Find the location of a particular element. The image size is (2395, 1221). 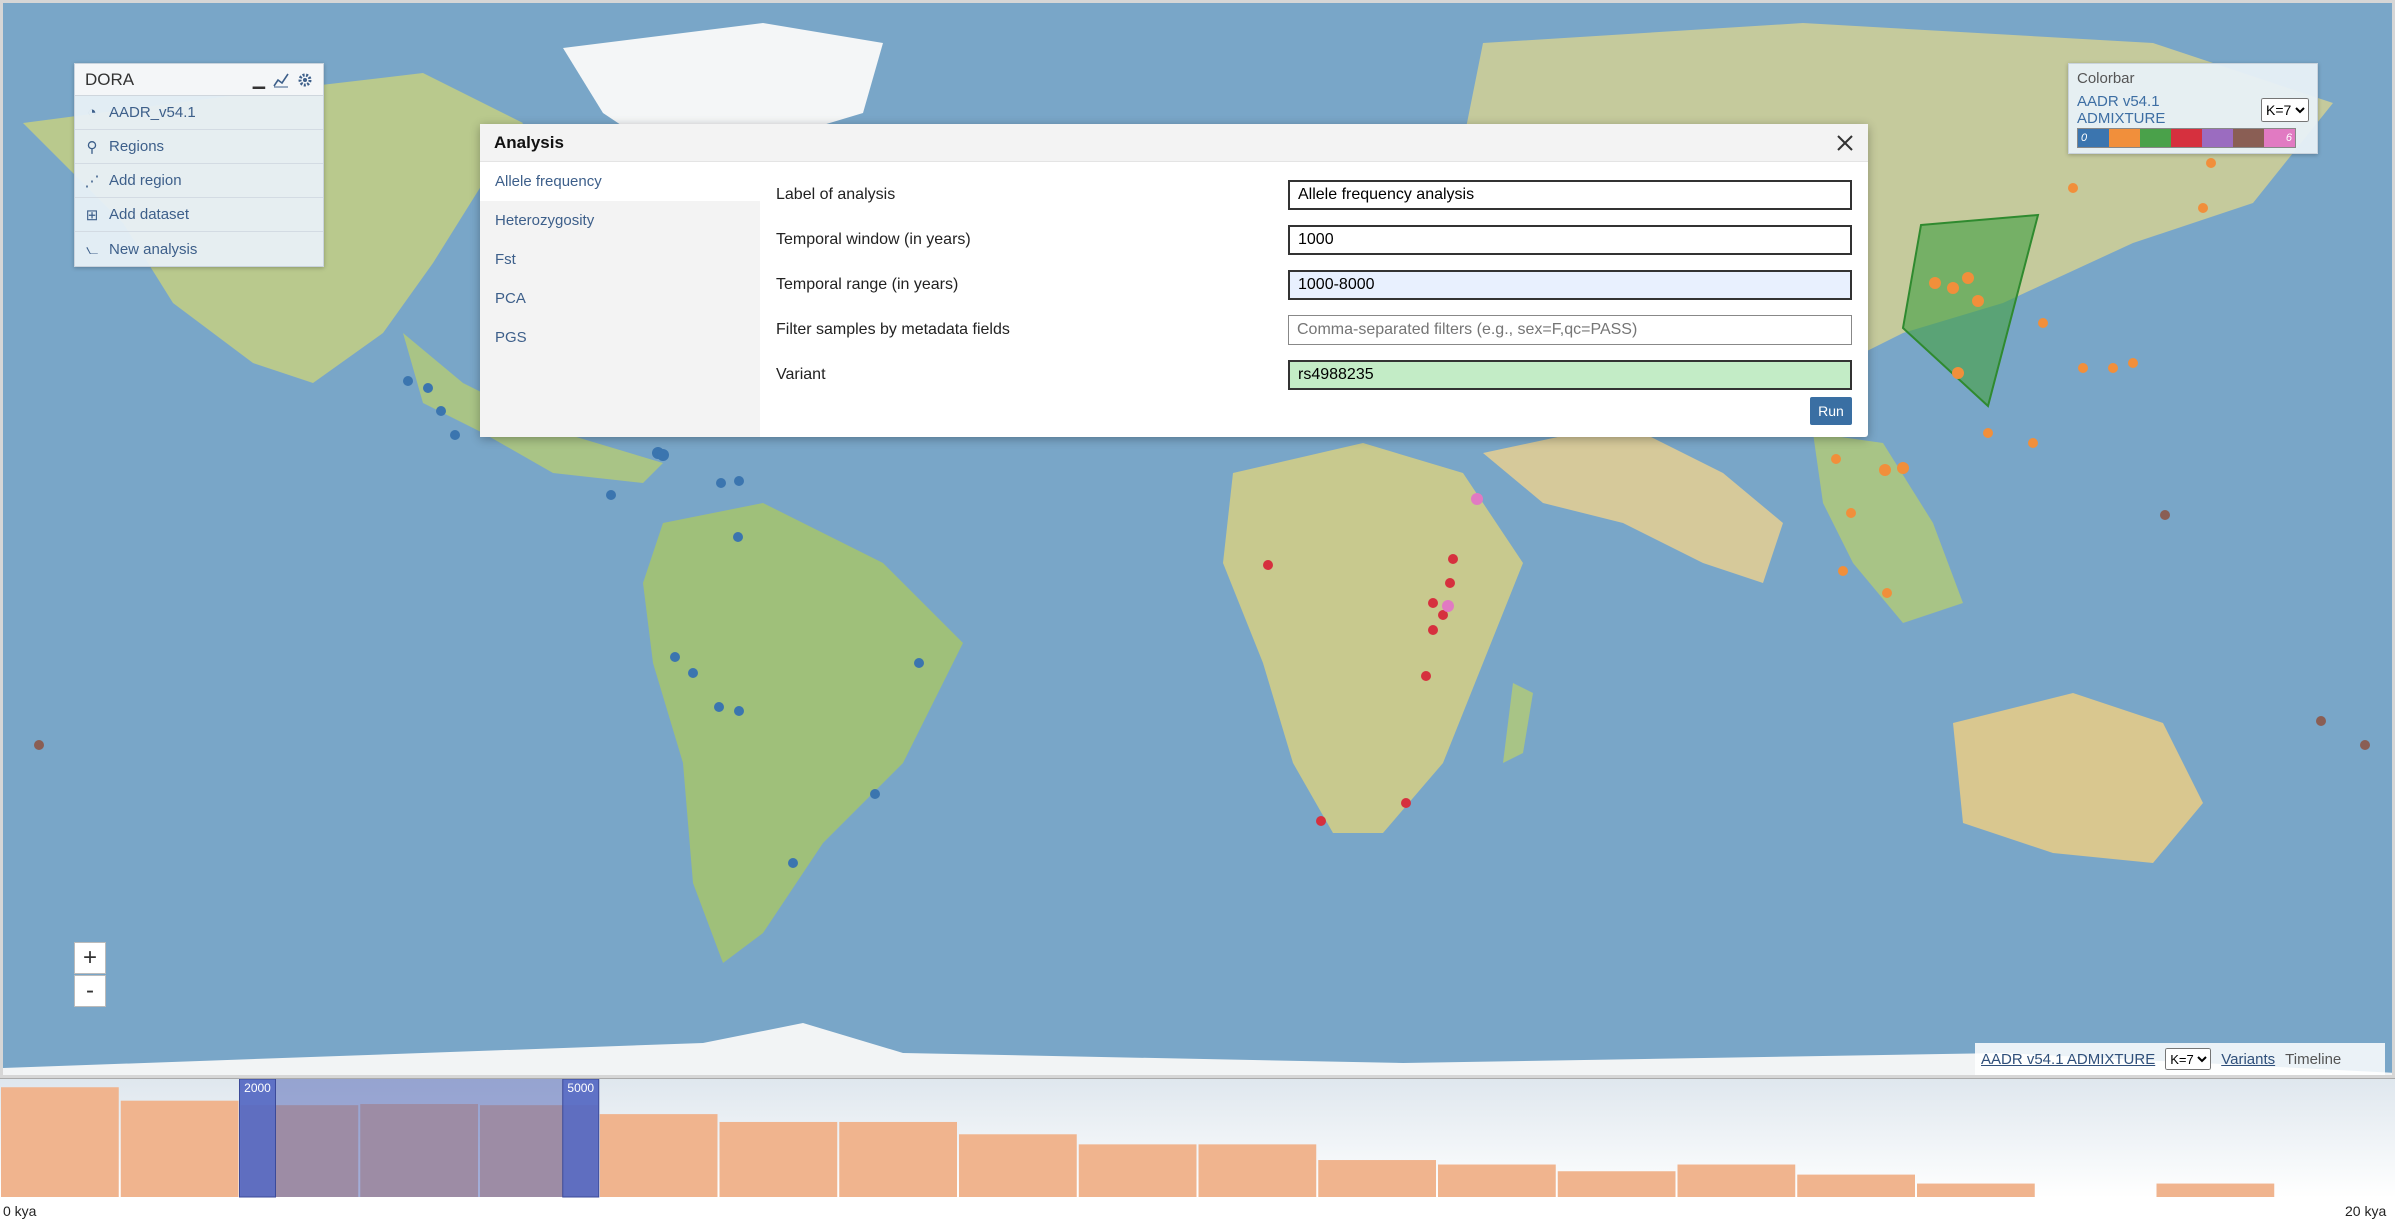

dora-item-label: Add region is located at coordinates (145, 180).